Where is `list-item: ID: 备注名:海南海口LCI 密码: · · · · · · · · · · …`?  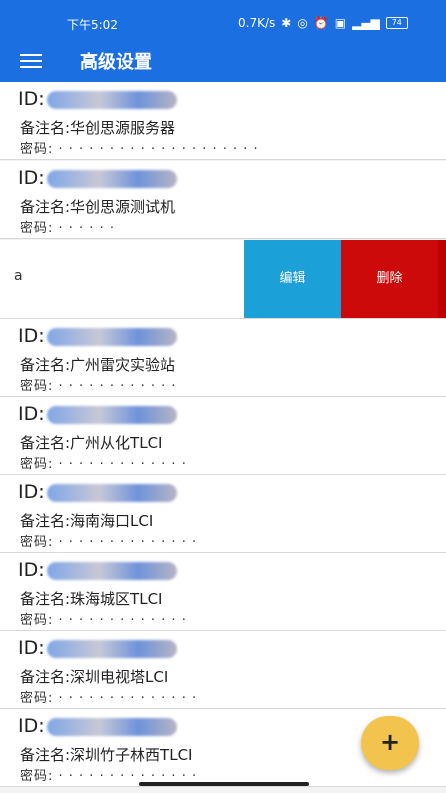
list-item: ID: 备注名:海南海口LCI 密码: · · · · · · · · · · … is located at coordinates (223, 514).